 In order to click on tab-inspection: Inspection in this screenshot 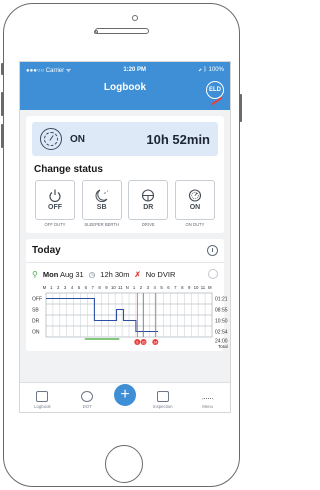, I will do `click(163, 400)`.